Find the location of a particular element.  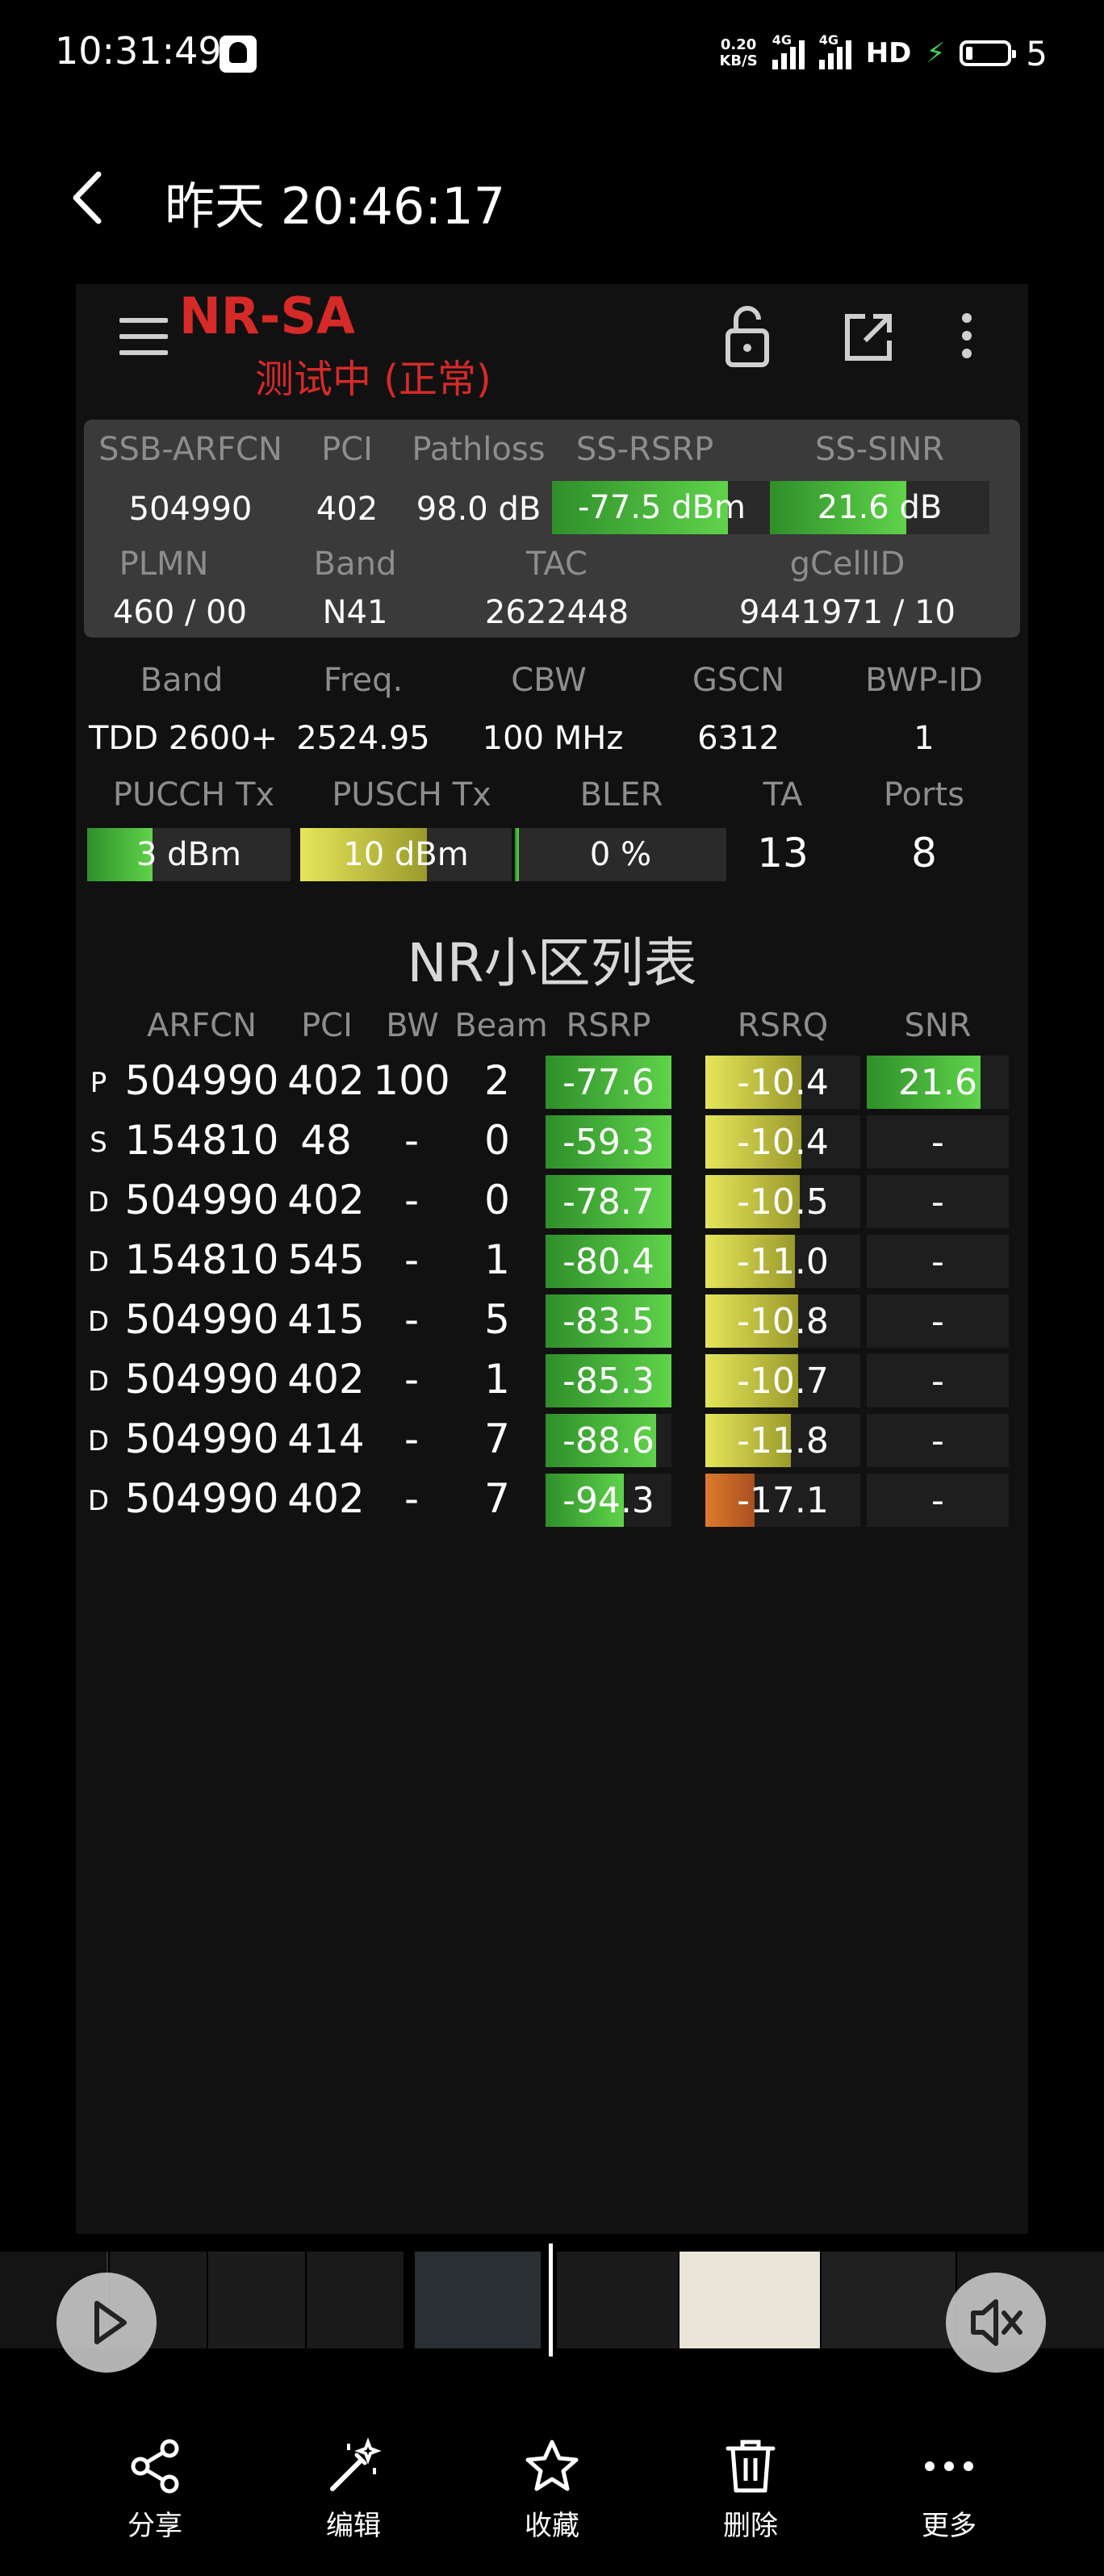

cell-snr-value: 21.6 is located at coordinates (937, 1082).